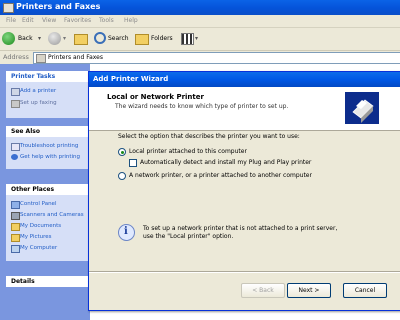  I want to click on menu-tools: Tools, so click(106, 20).